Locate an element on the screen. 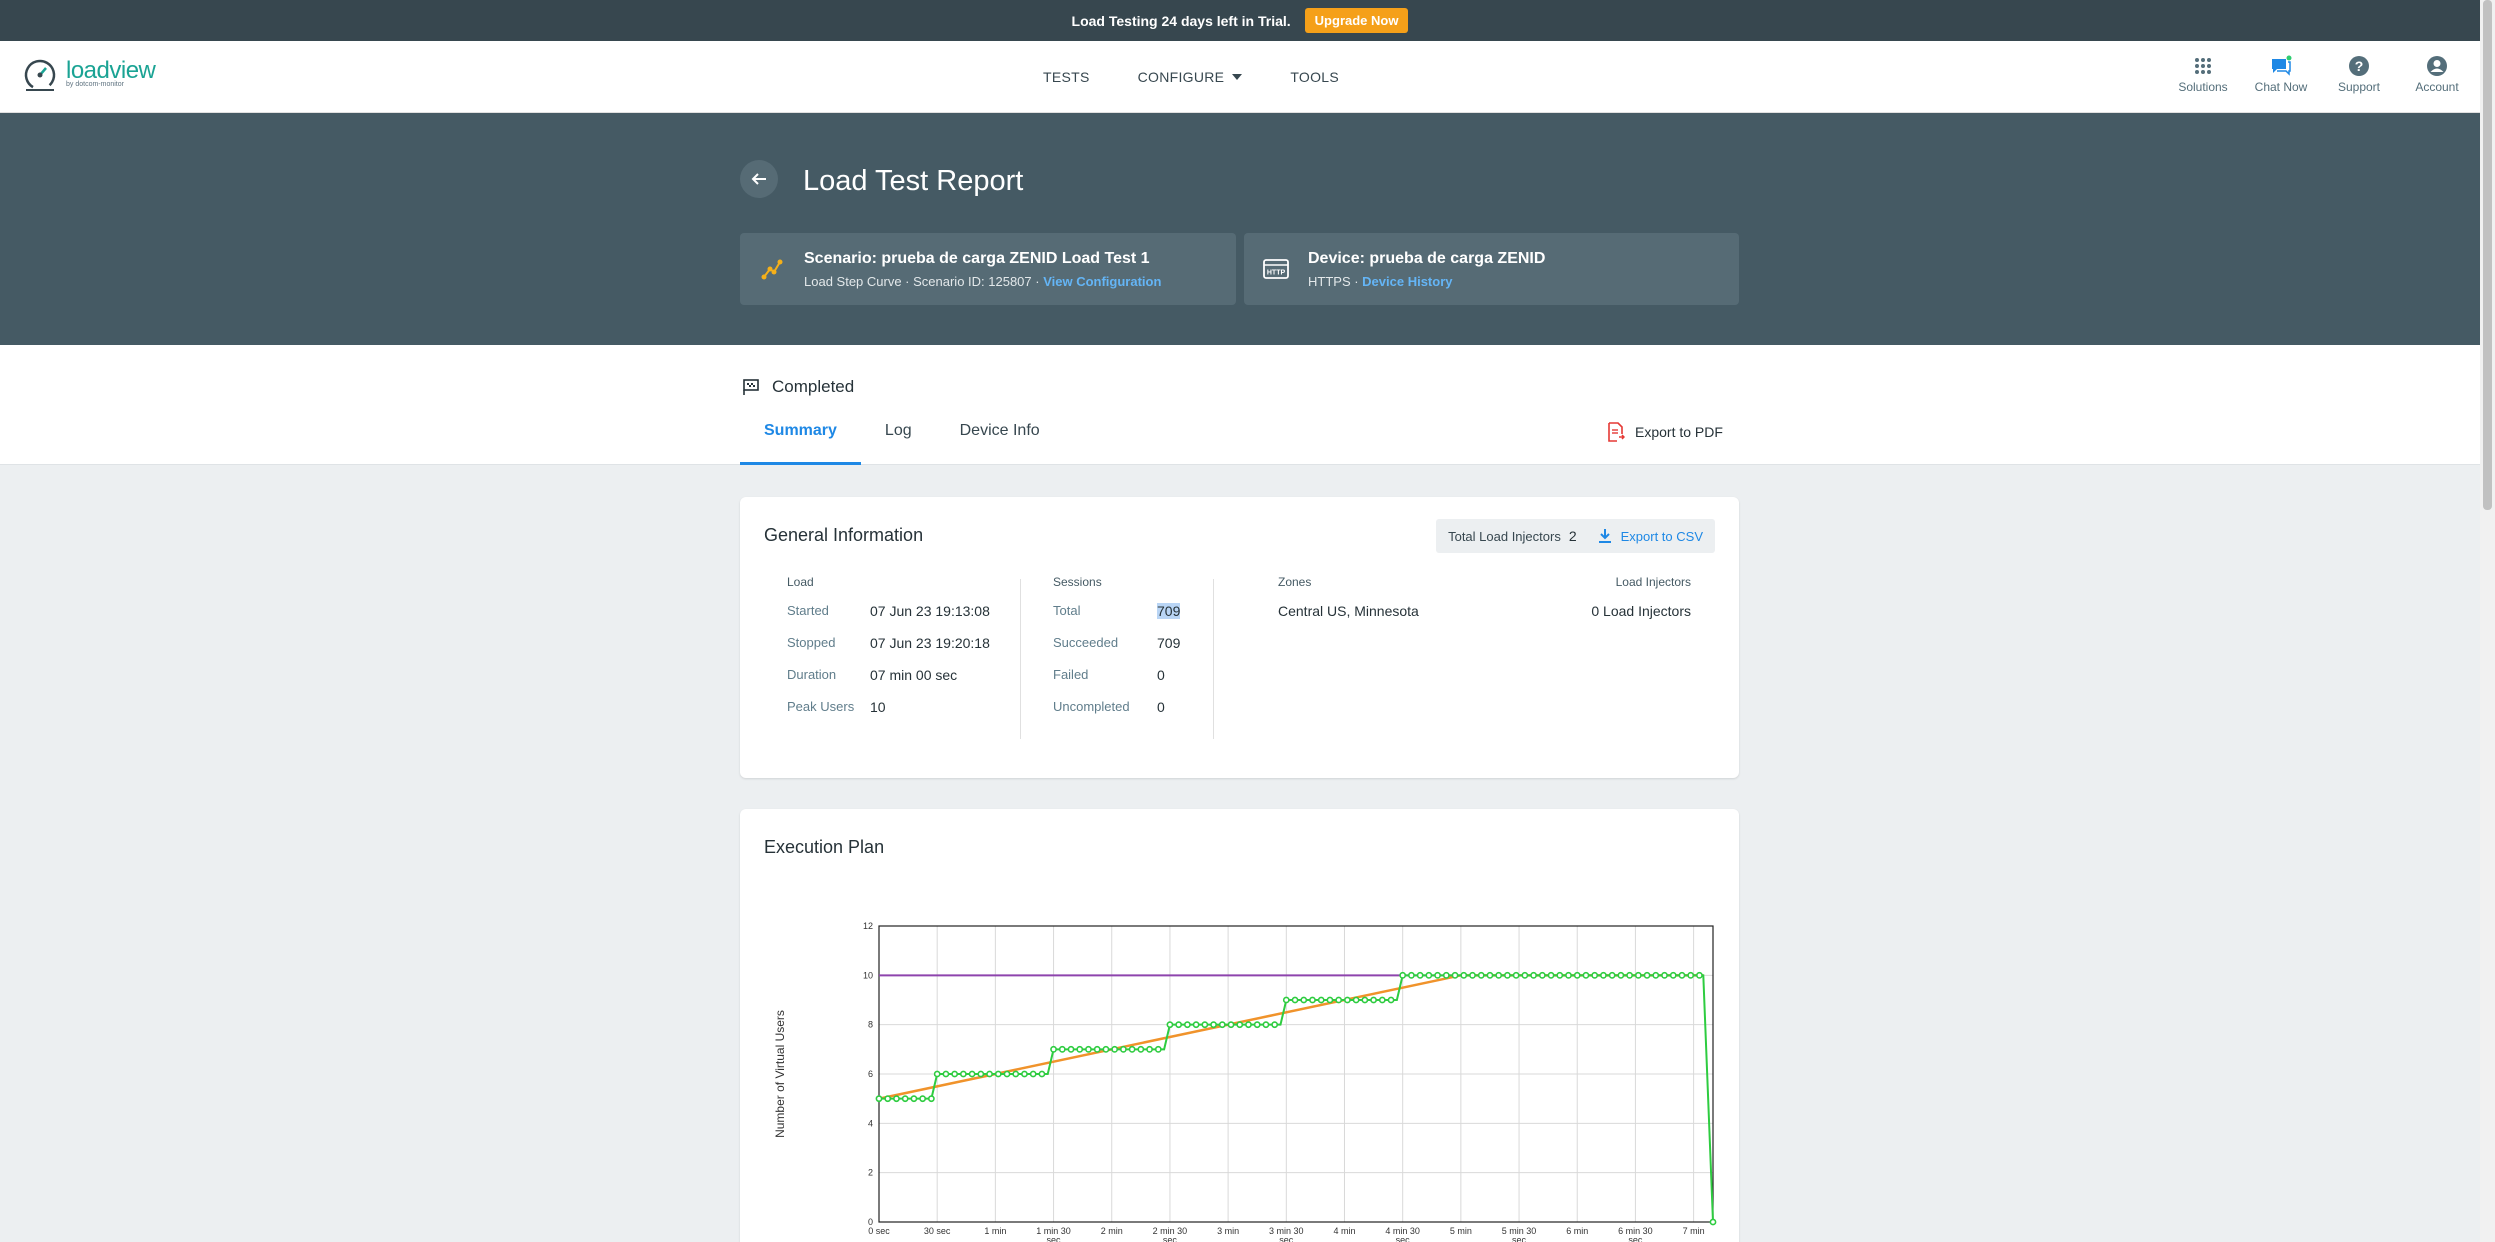 This screenshot has width=2495, height=1242. chat-now-button: Chat Now is located at coordinates (2281, 74).